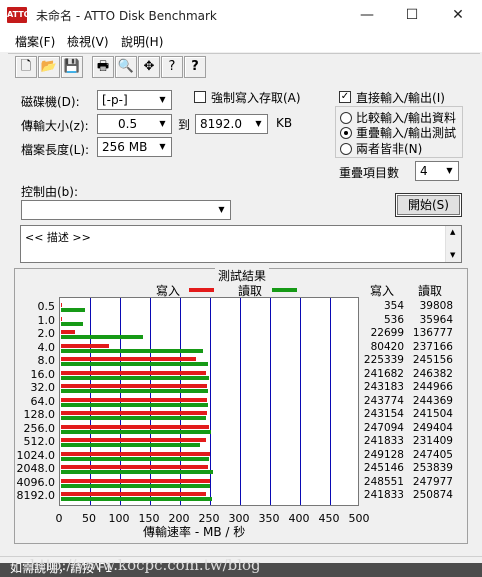  I want to click on menu-file: 檔案(F), so click(35, 41).